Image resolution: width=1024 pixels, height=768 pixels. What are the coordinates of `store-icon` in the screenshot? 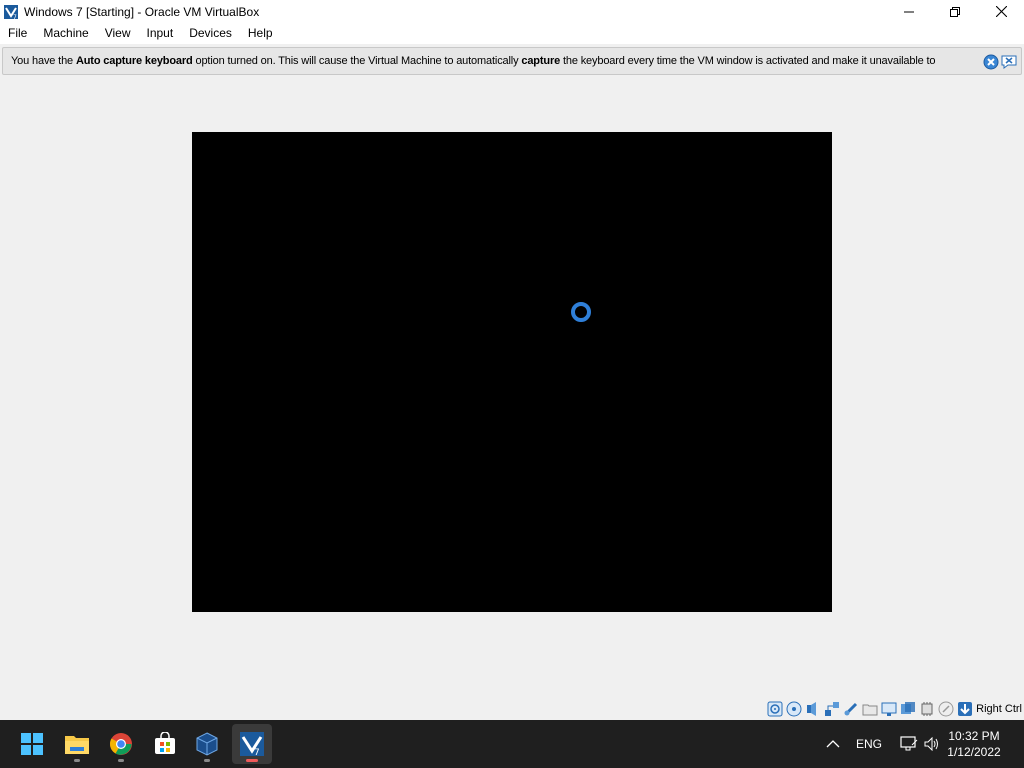 It's located at (165, 743).